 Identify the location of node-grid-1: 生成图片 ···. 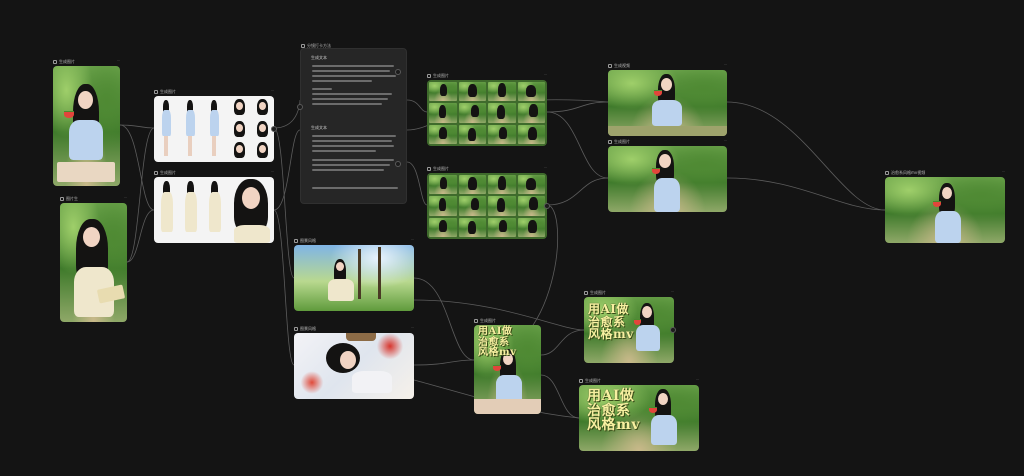
(487, 109).